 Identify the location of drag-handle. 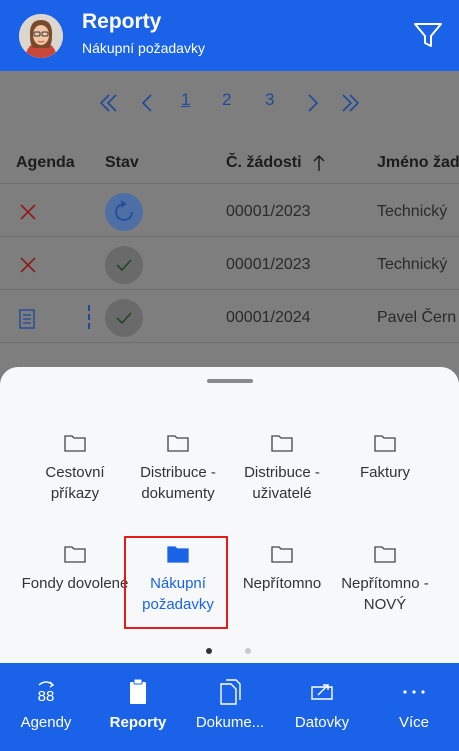
(230, 381).